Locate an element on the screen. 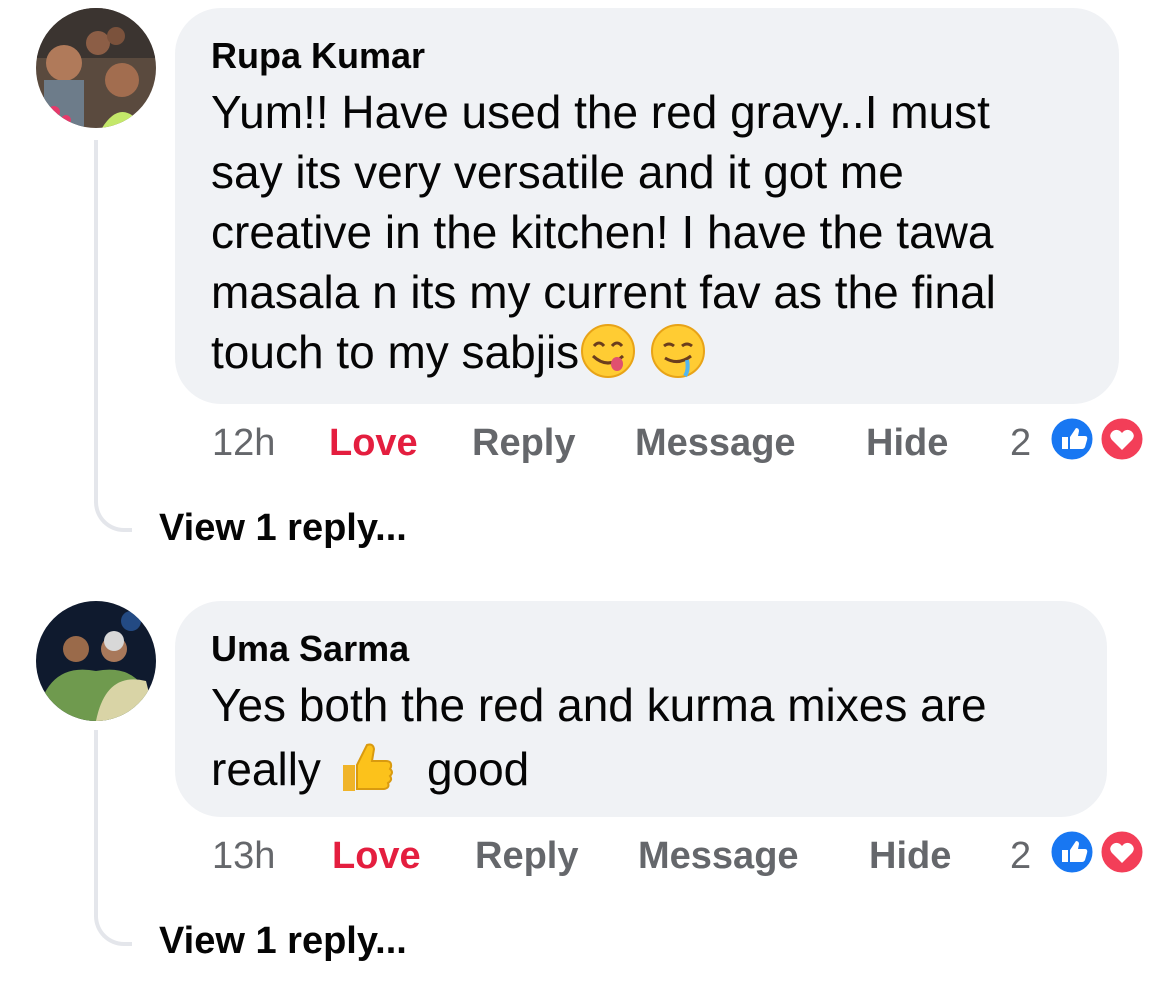  drooling-face-icon is located at coordinates (678, 351).